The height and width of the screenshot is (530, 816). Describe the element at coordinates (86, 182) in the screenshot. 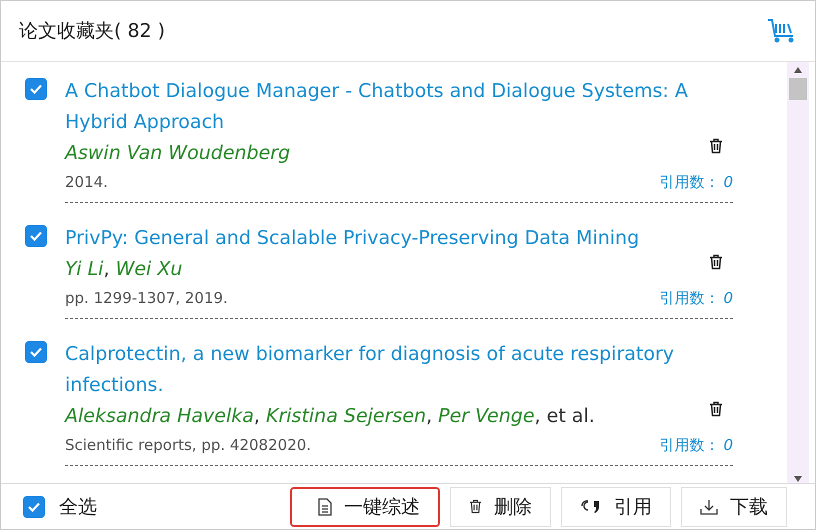

I see `paper-source: 2014.` at that location.